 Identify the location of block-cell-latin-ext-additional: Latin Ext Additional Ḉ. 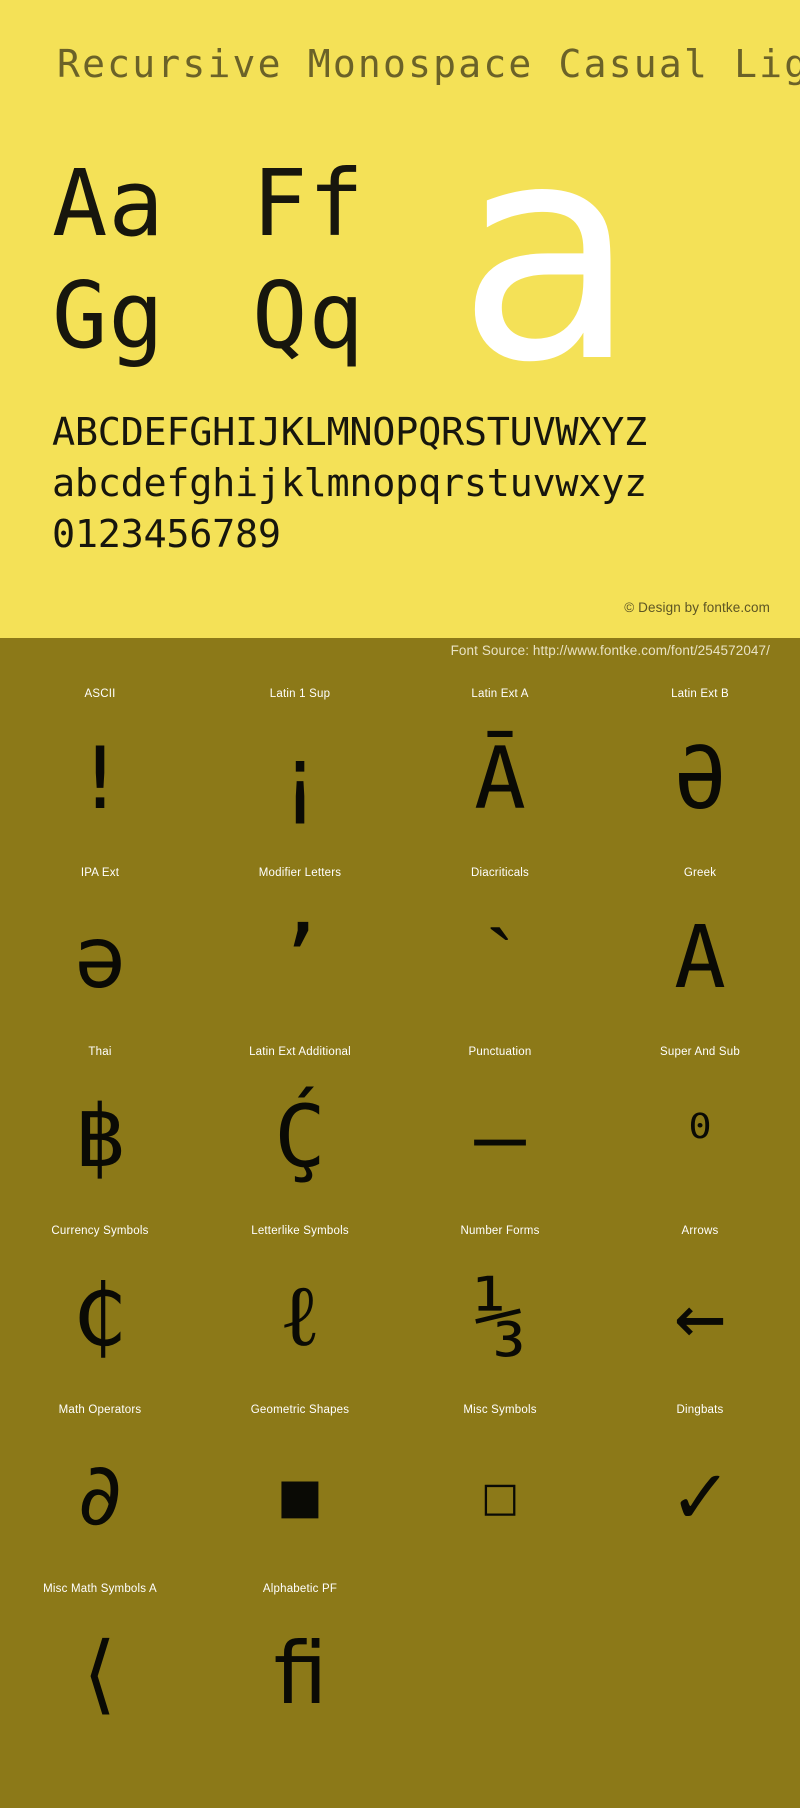
(300, 1131).